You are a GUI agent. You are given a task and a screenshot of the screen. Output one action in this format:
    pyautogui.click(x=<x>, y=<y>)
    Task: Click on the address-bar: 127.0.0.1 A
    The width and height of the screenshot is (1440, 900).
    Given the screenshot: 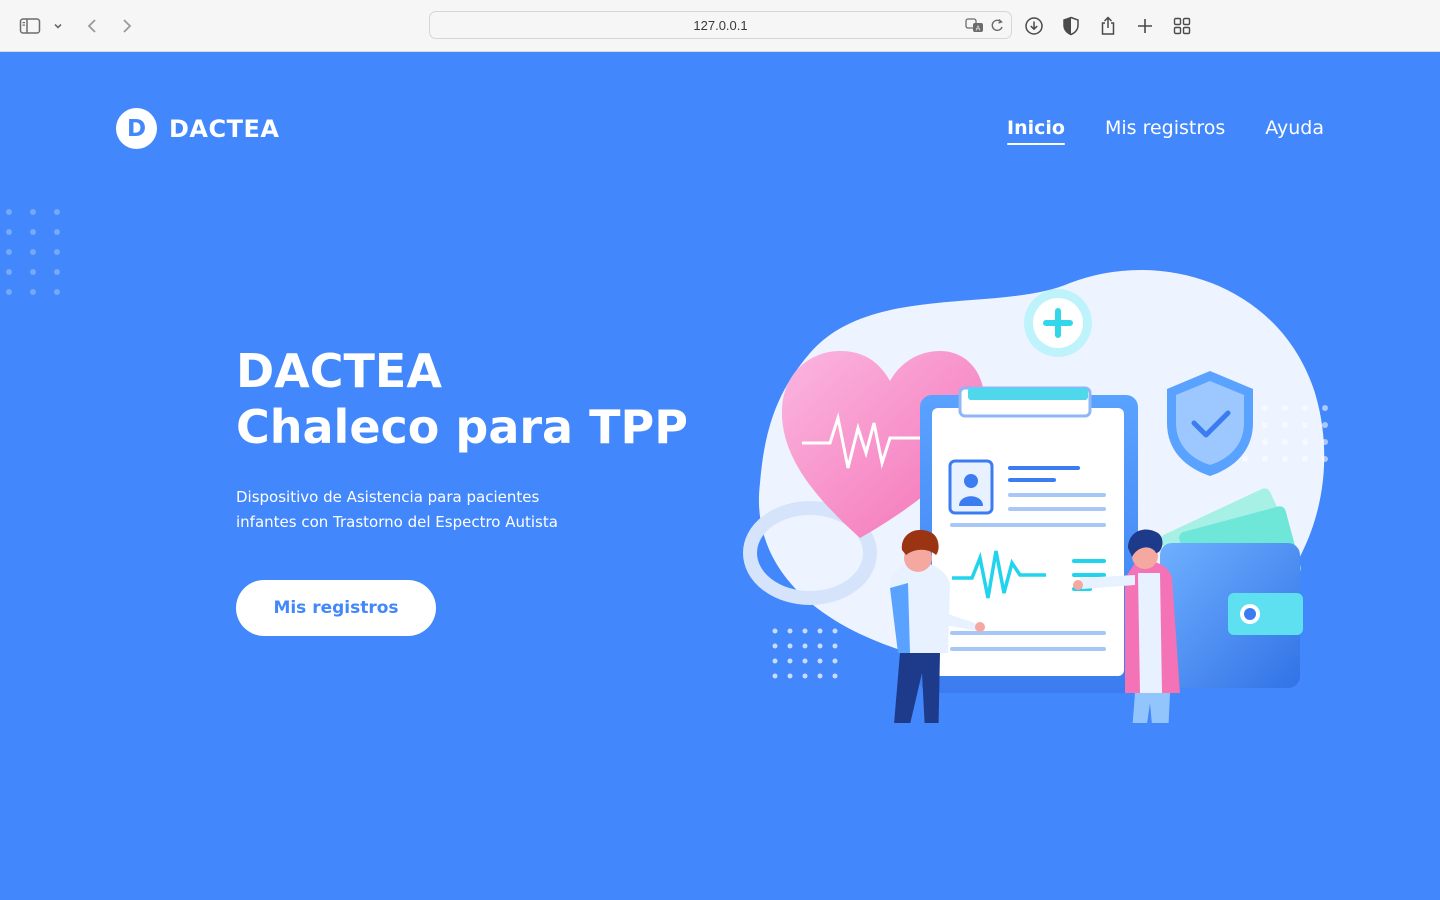 What is the action you would take?
    pyautogui.click(x=720, y=25)
    